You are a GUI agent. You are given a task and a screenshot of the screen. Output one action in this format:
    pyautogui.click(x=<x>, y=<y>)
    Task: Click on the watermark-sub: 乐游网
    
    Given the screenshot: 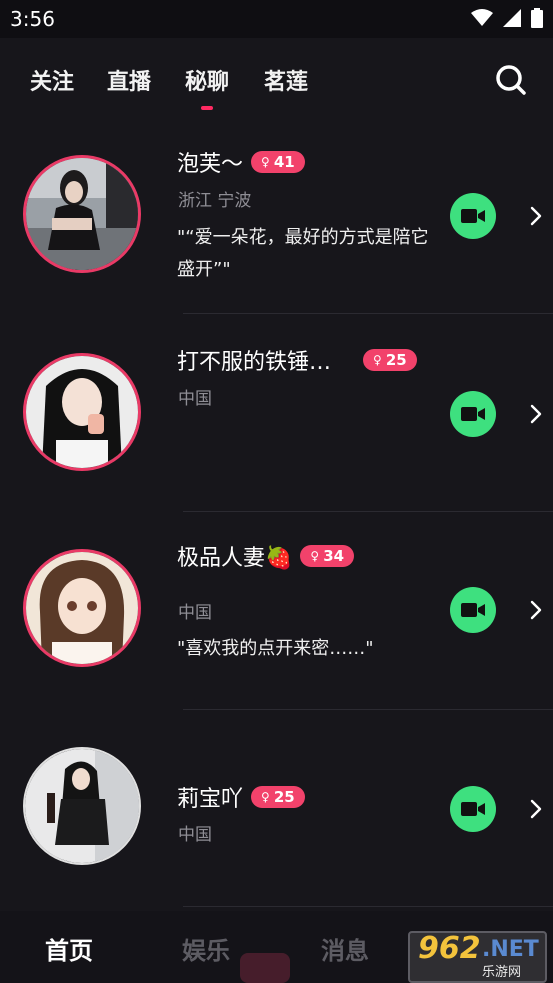 What is the action you would take?
    pyautogui.click(x=502, y=972)
    